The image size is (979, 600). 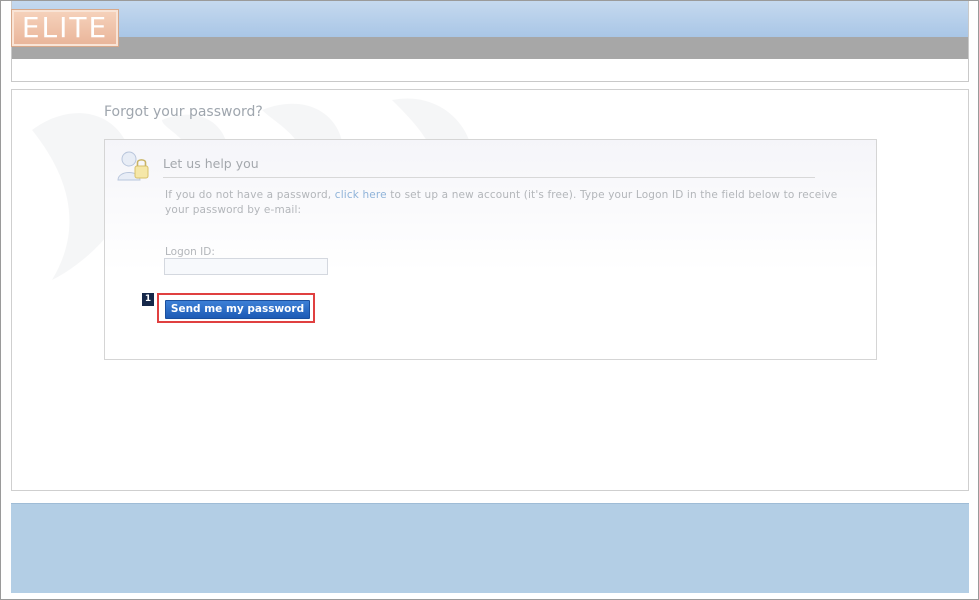 What do you see at coordinates (246, 266) in the screenshot?
I see `logon-id-input` at bounding box center [246, 266].